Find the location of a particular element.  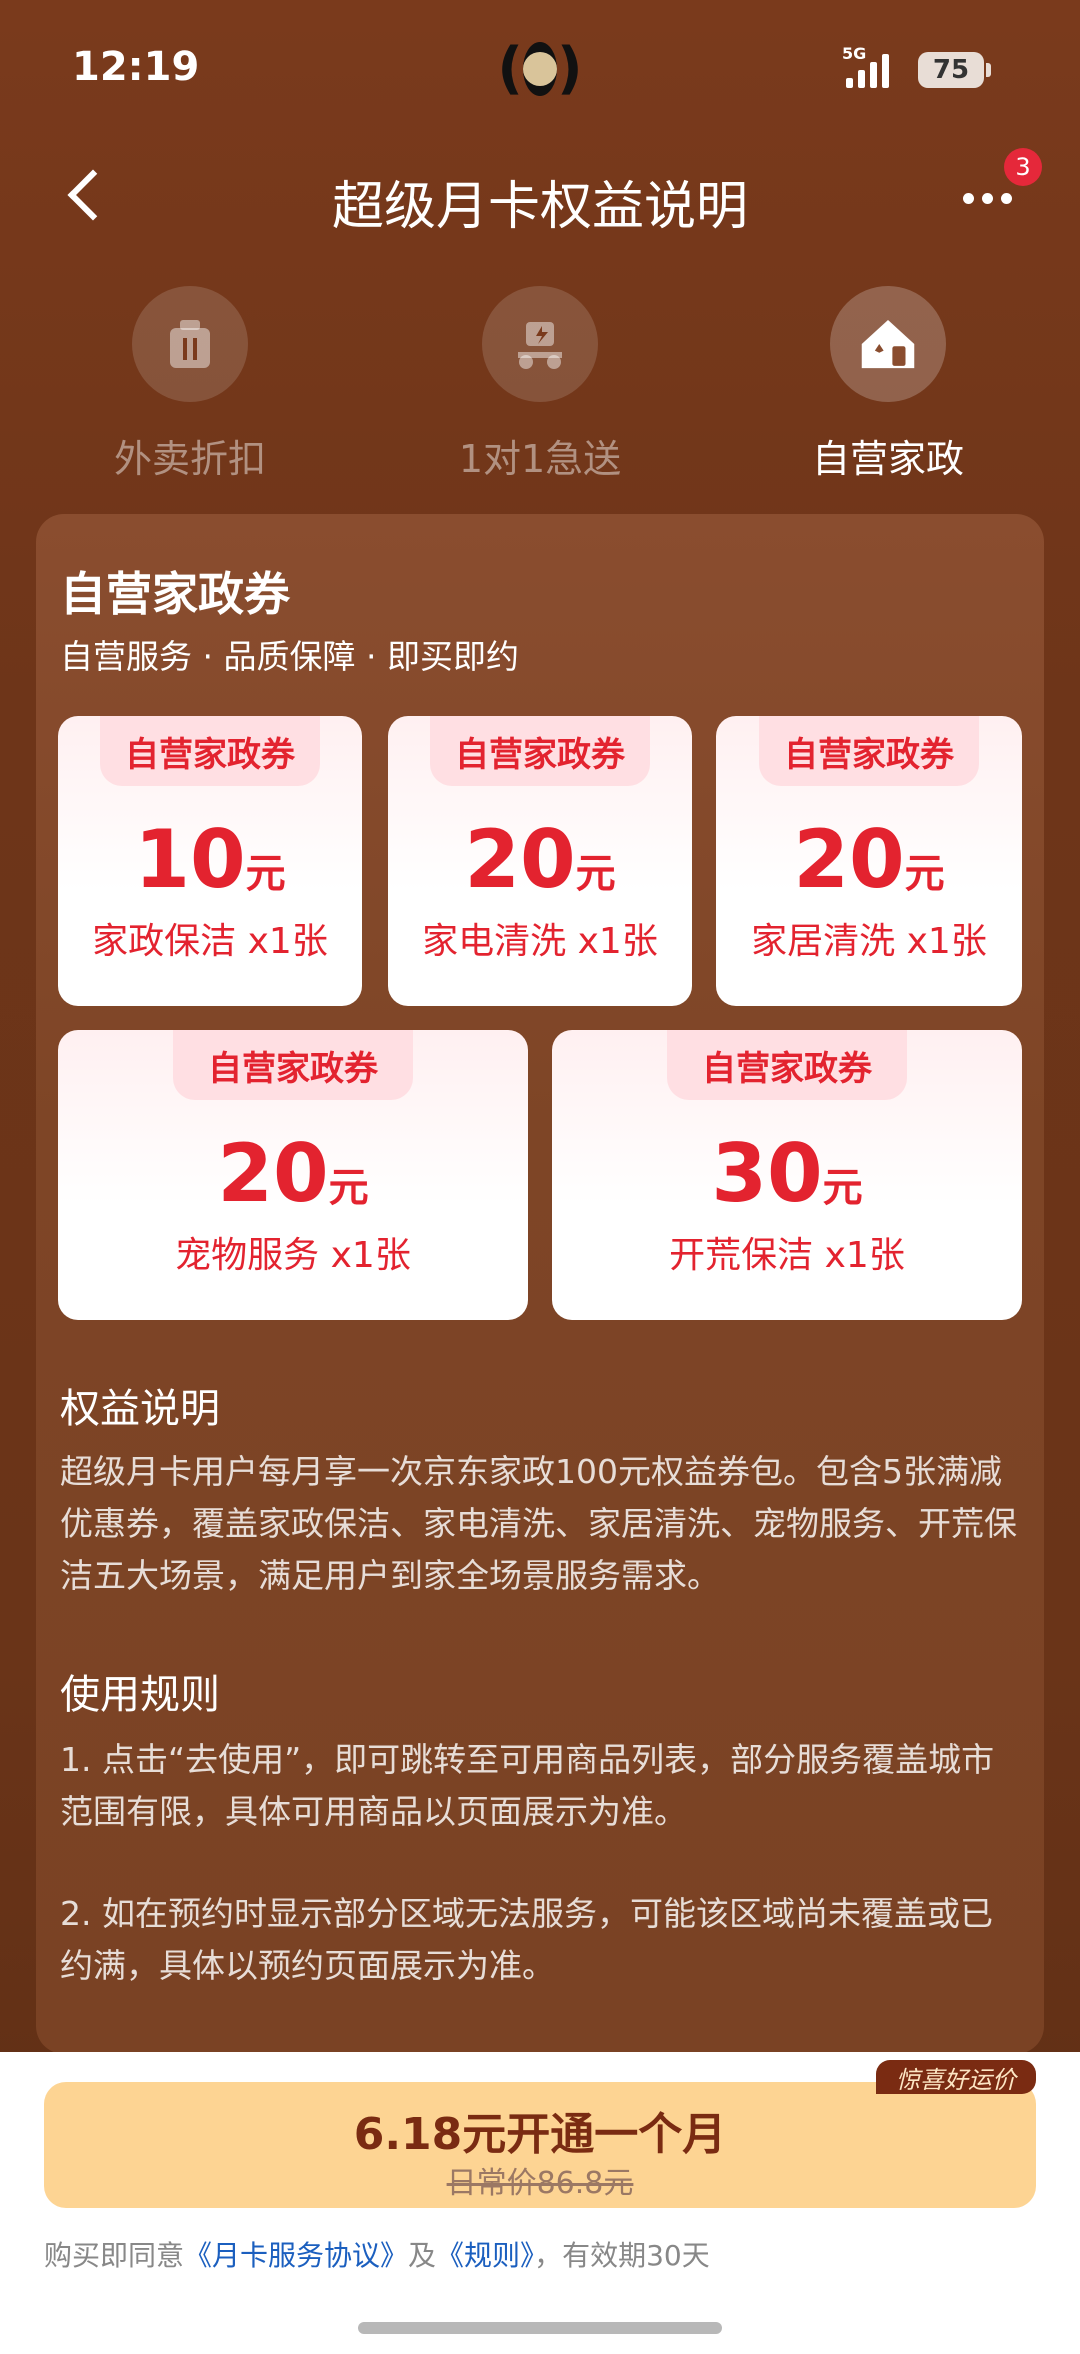

tab-takeout-discount: 外卖折扣 is located at coordinates (190, 384).